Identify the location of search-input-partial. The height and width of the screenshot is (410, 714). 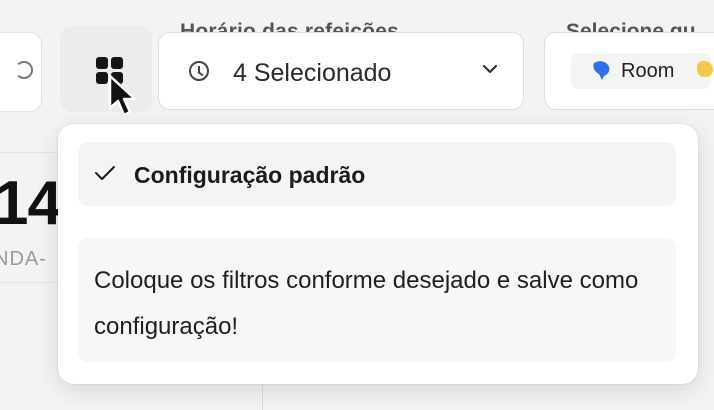
(21, 72).